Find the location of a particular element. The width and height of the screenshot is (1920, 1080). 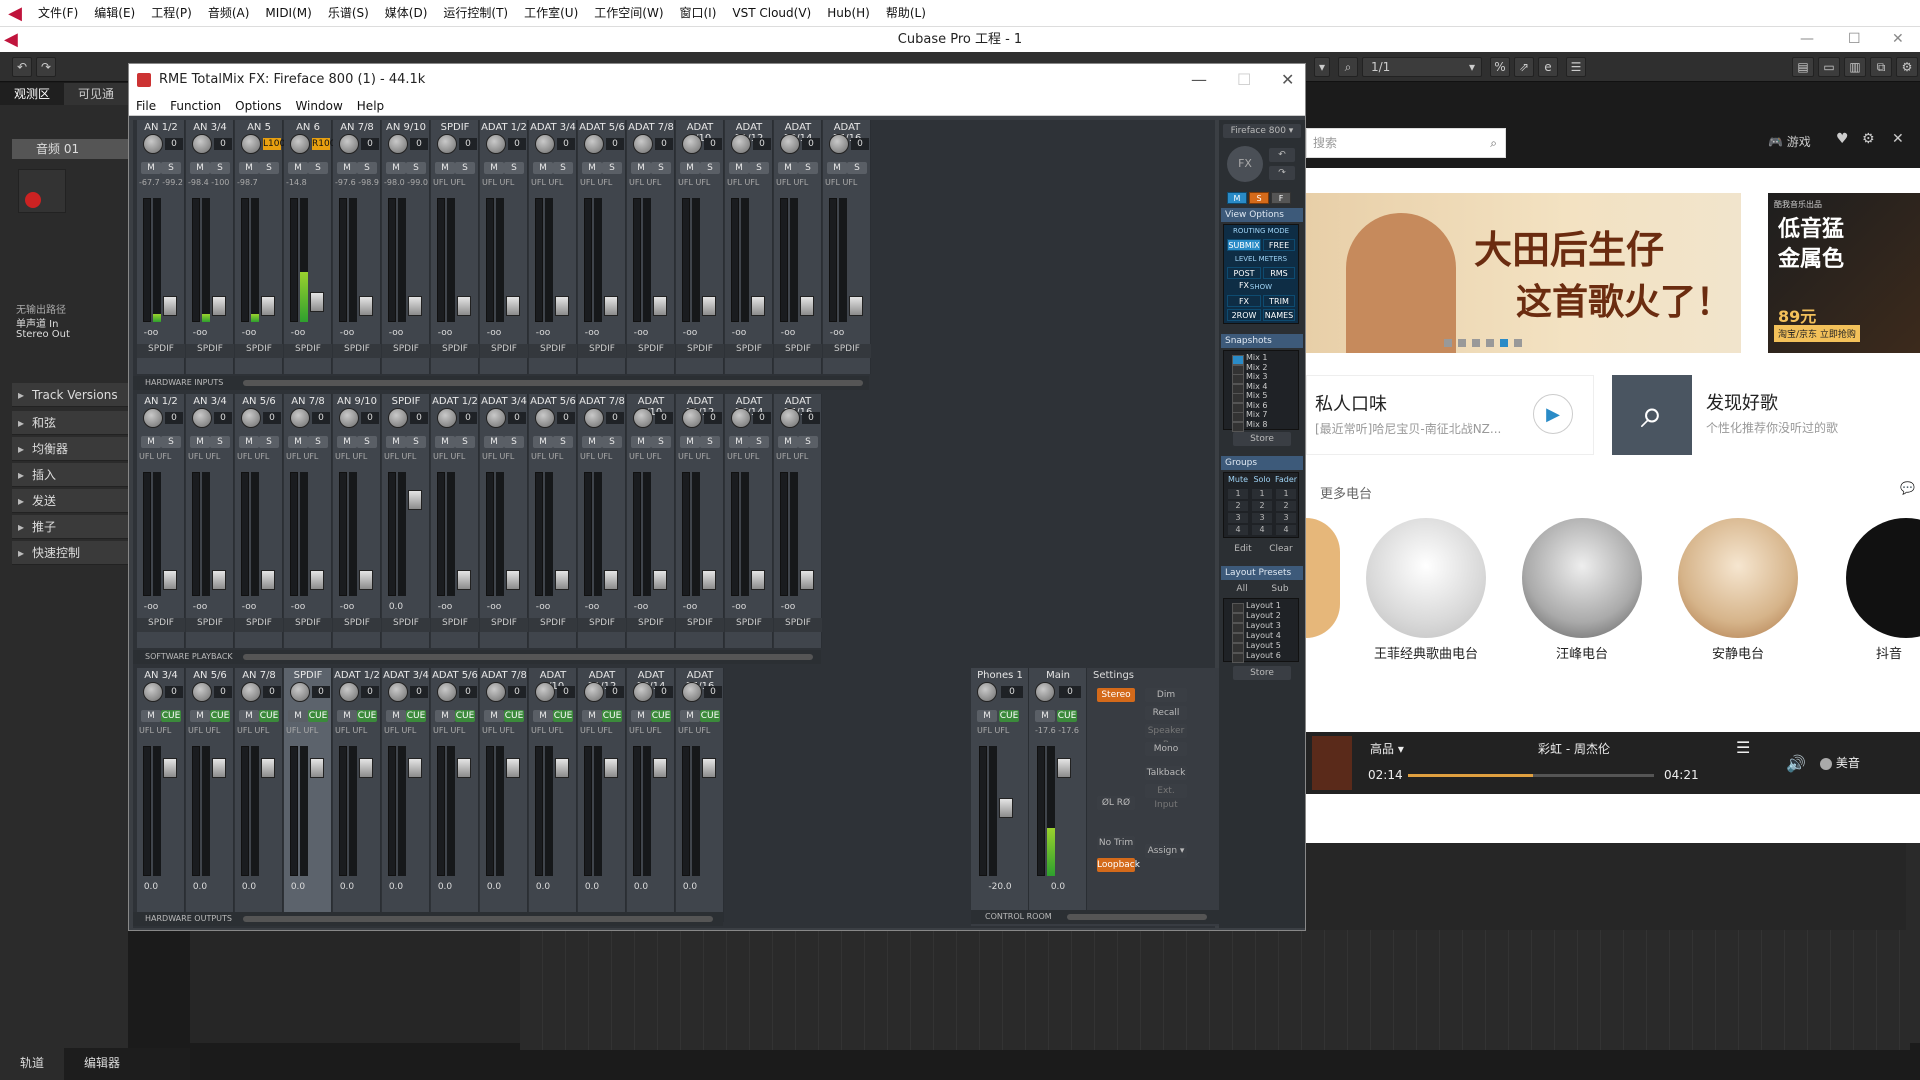

snapshot-item: Mix 1 is located at coordinates (1266, 359).